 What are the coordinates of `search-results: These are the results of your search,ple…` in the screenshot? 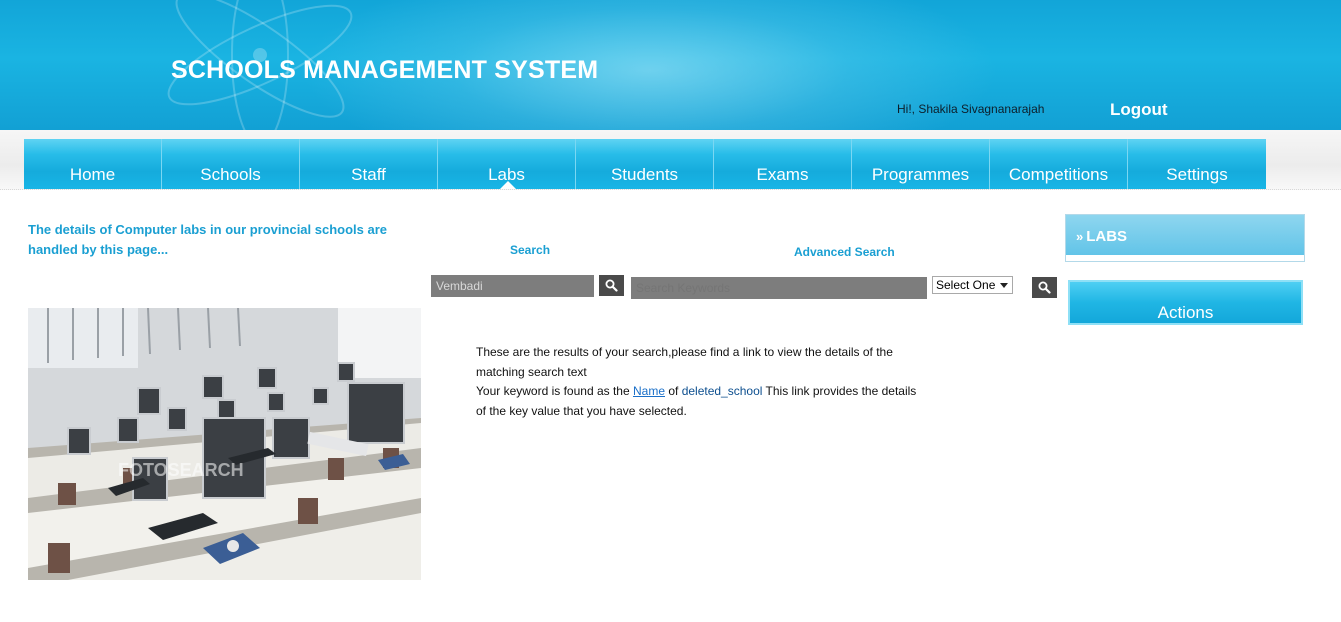 It's located at (701, 382).